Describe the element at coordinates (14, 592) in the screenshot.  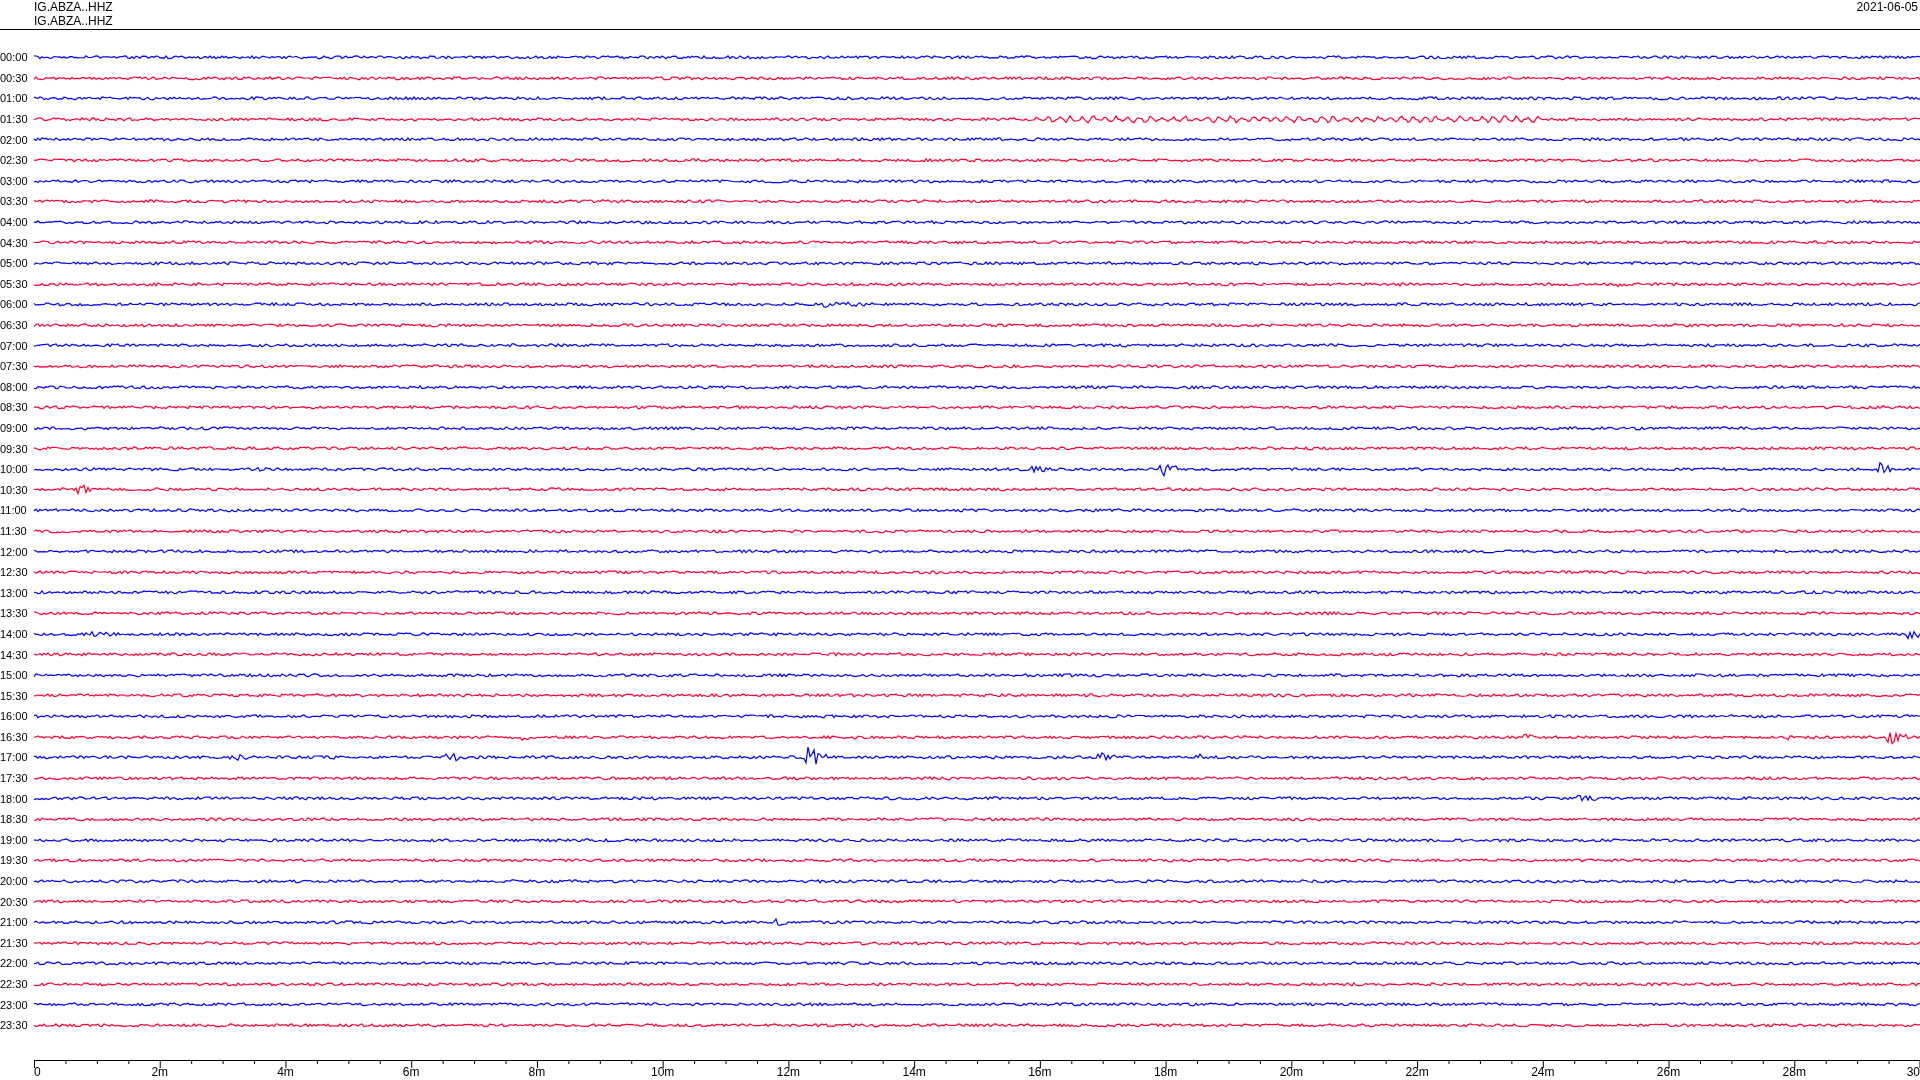
I see `row-time-label: 13:00` at that location.